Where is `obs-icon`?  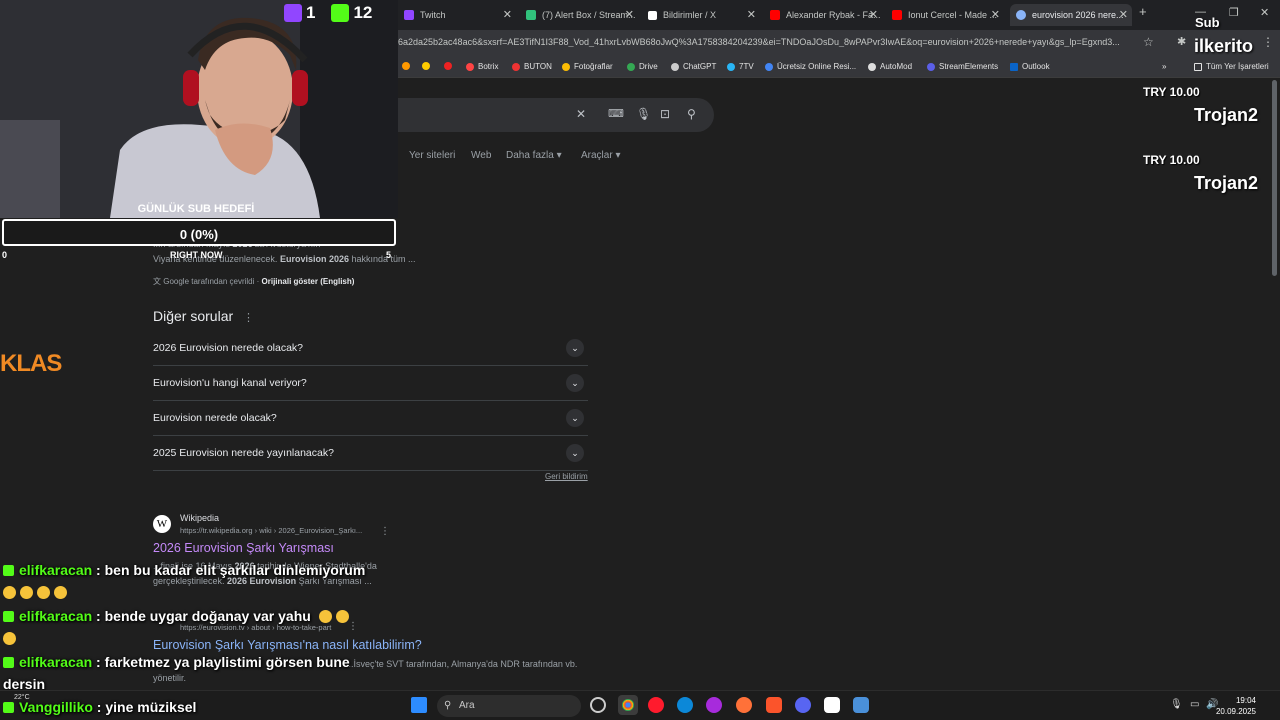 obs-icon is located at coordinates (832, 705).